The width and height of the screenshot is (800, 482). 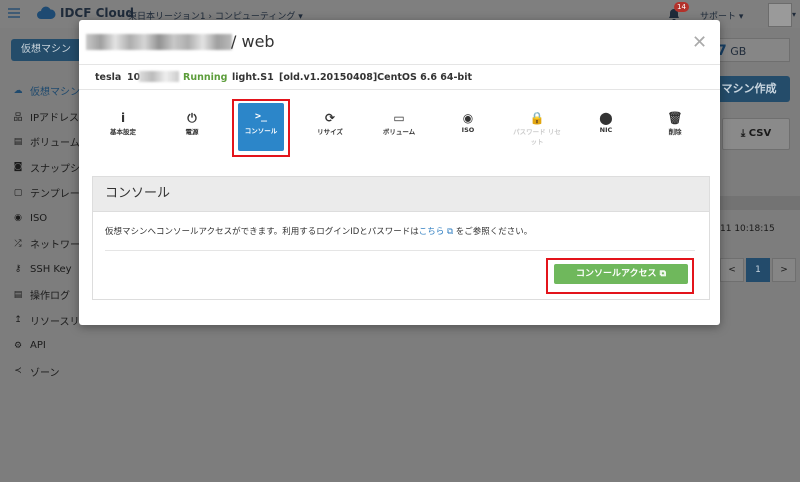 What do you see at coordinates (262, 232) in the screenshot?
I see `description-text: 仮想マシンへコンソールアクセスができます。利用するログインIDとパスワードは` at bounding box center [262, 232].